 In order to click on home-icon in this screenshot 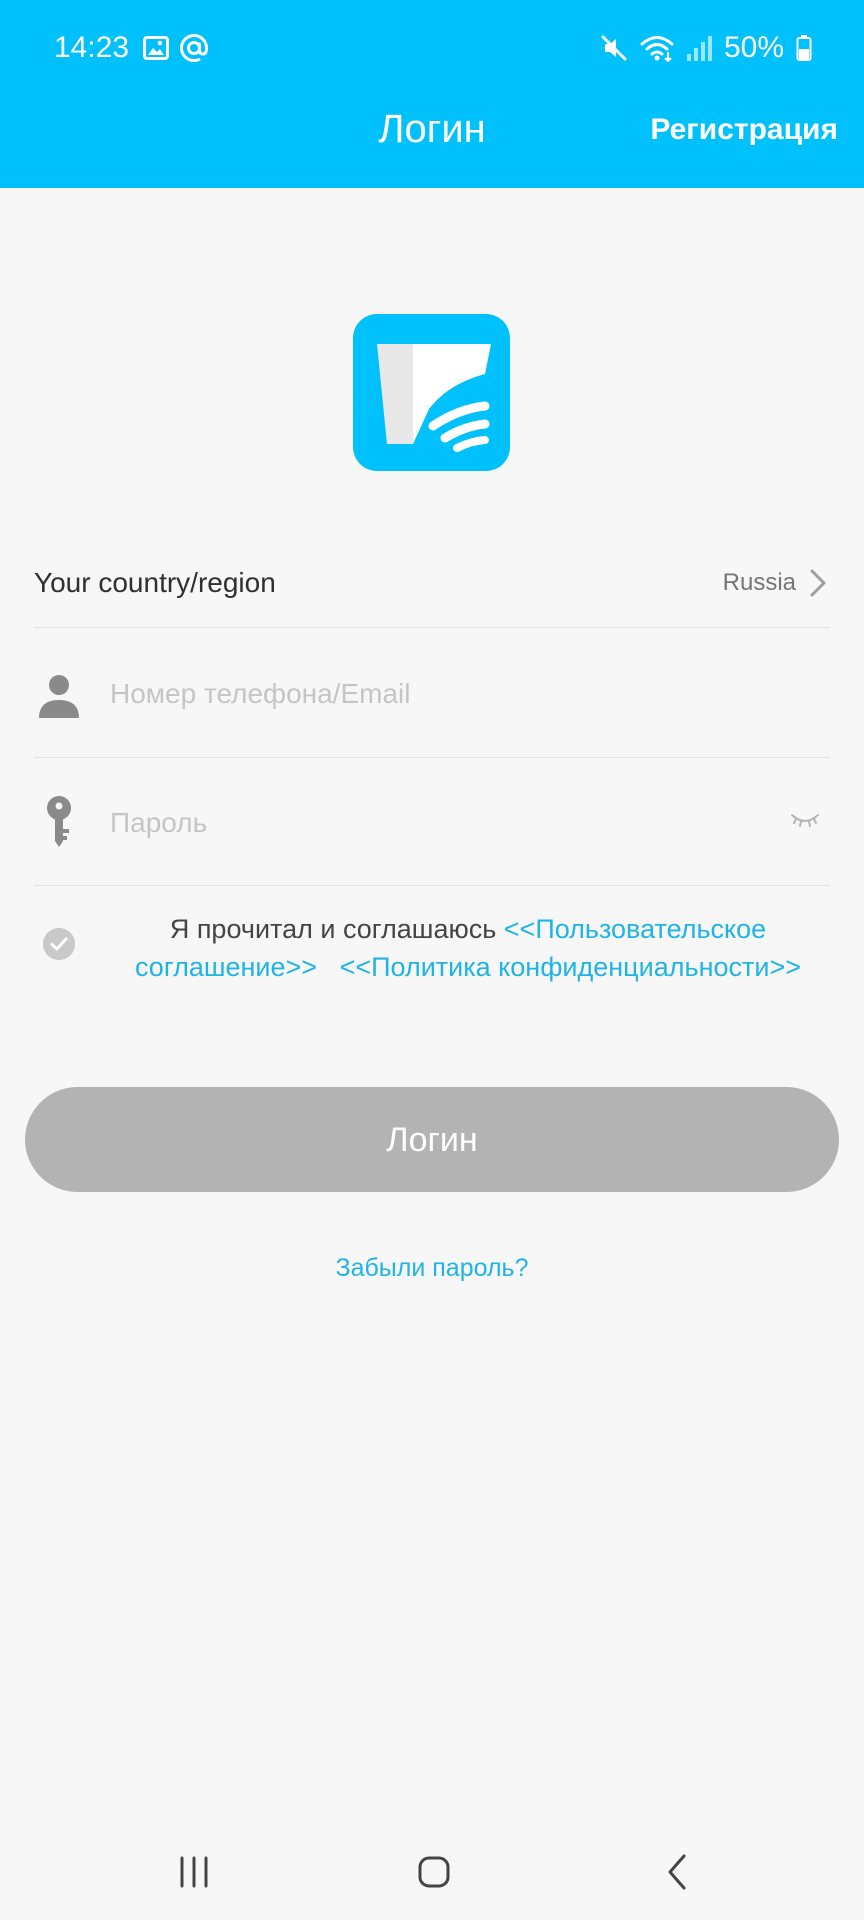, I will do `click(434, 1872)`.